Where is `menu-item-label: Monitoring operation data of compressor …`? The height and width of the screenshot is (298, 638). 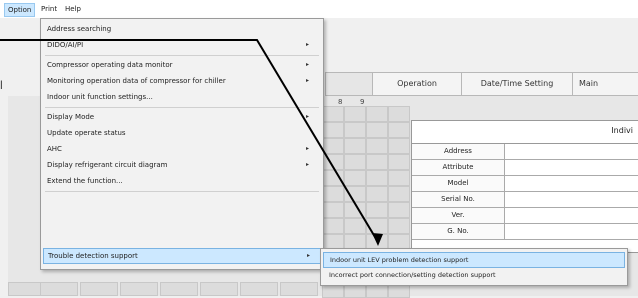 menu-item-label: Monitoring operation data of compressor … is located at coordinates (136, 81).